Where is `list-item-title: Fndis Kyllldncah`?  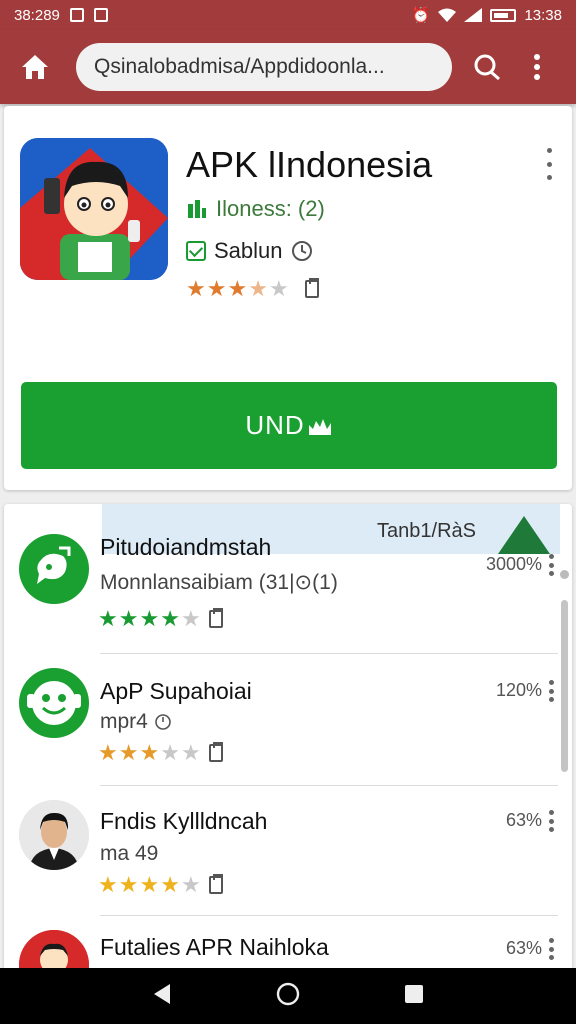 list-item-title: Fndis Kyllldncah is located at coordinates (184, 821).